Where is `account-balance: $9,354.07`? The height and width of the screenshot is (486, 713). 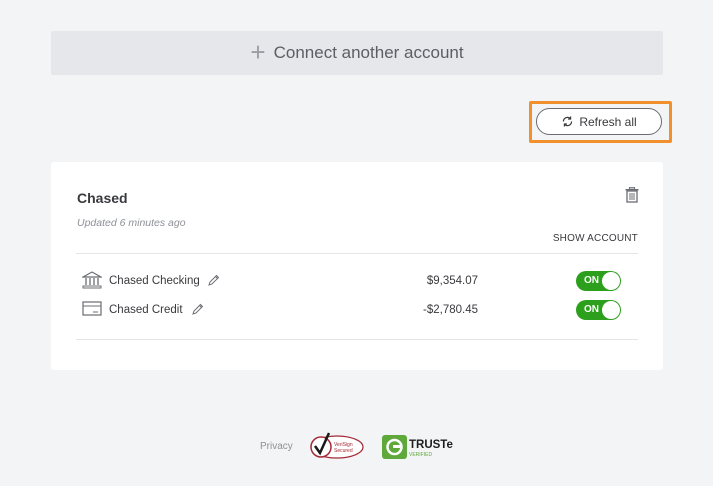
account-balance: $9,354.07 is located at coordinates (452, 281).